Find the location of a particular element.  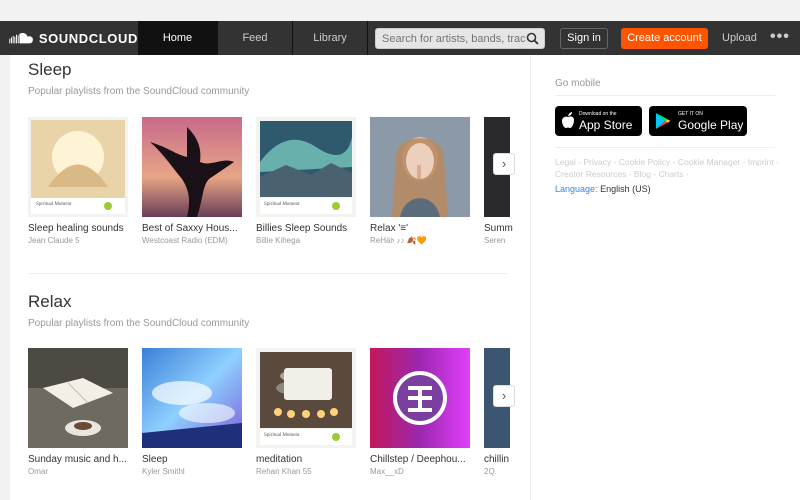

app-store-badge: Download on the App Store is located at coordinates (598, 121).